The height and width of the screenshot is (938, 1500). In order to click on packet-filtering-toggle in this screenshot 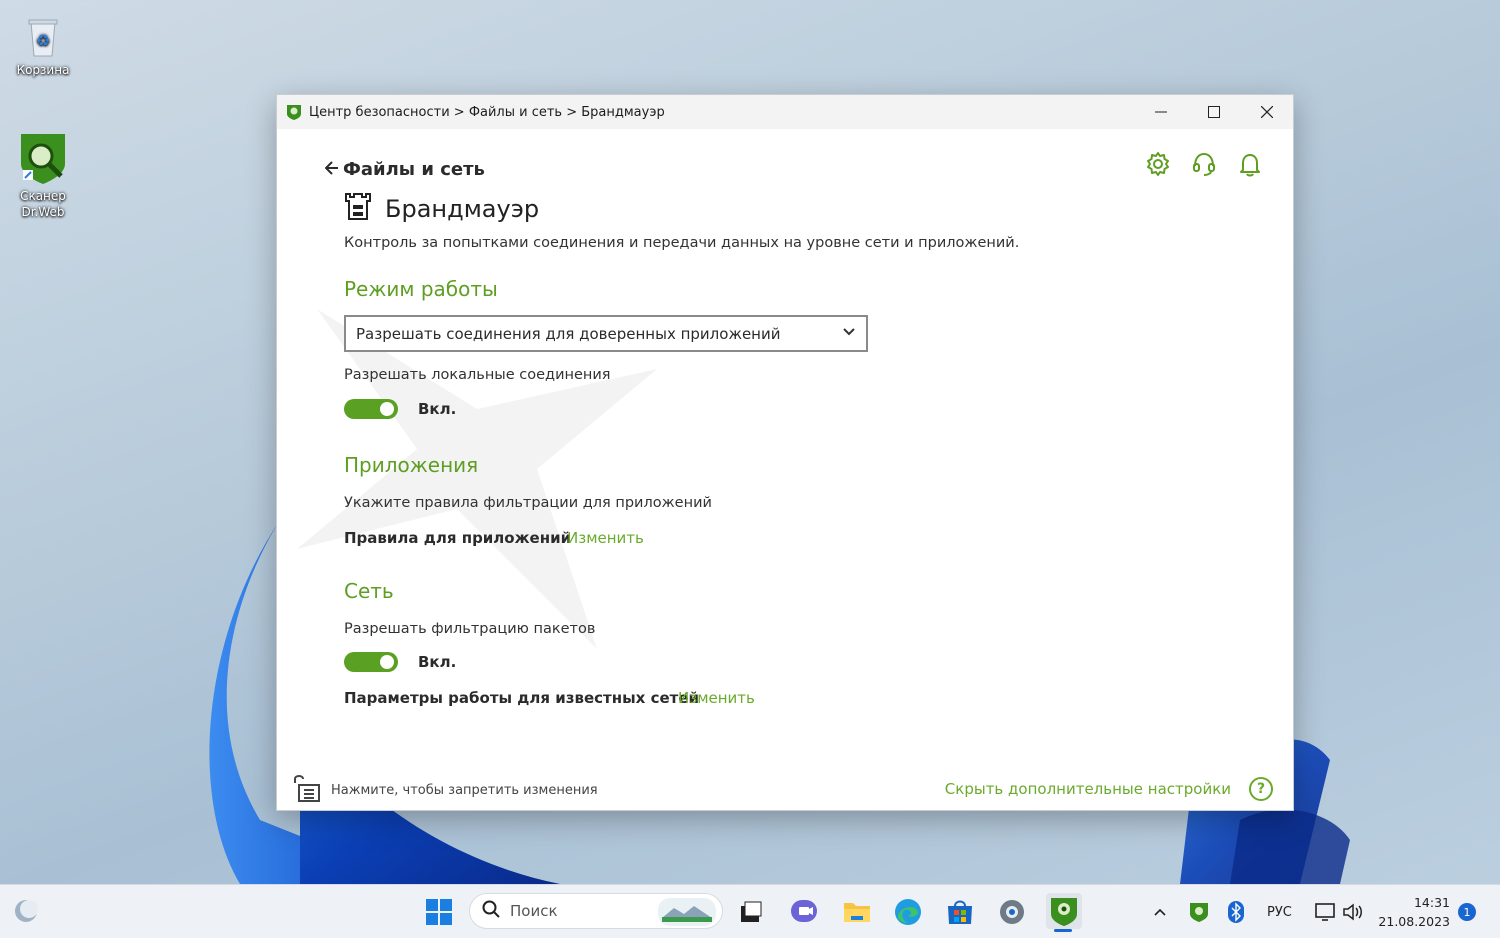, I will do `click(371, 662)`.